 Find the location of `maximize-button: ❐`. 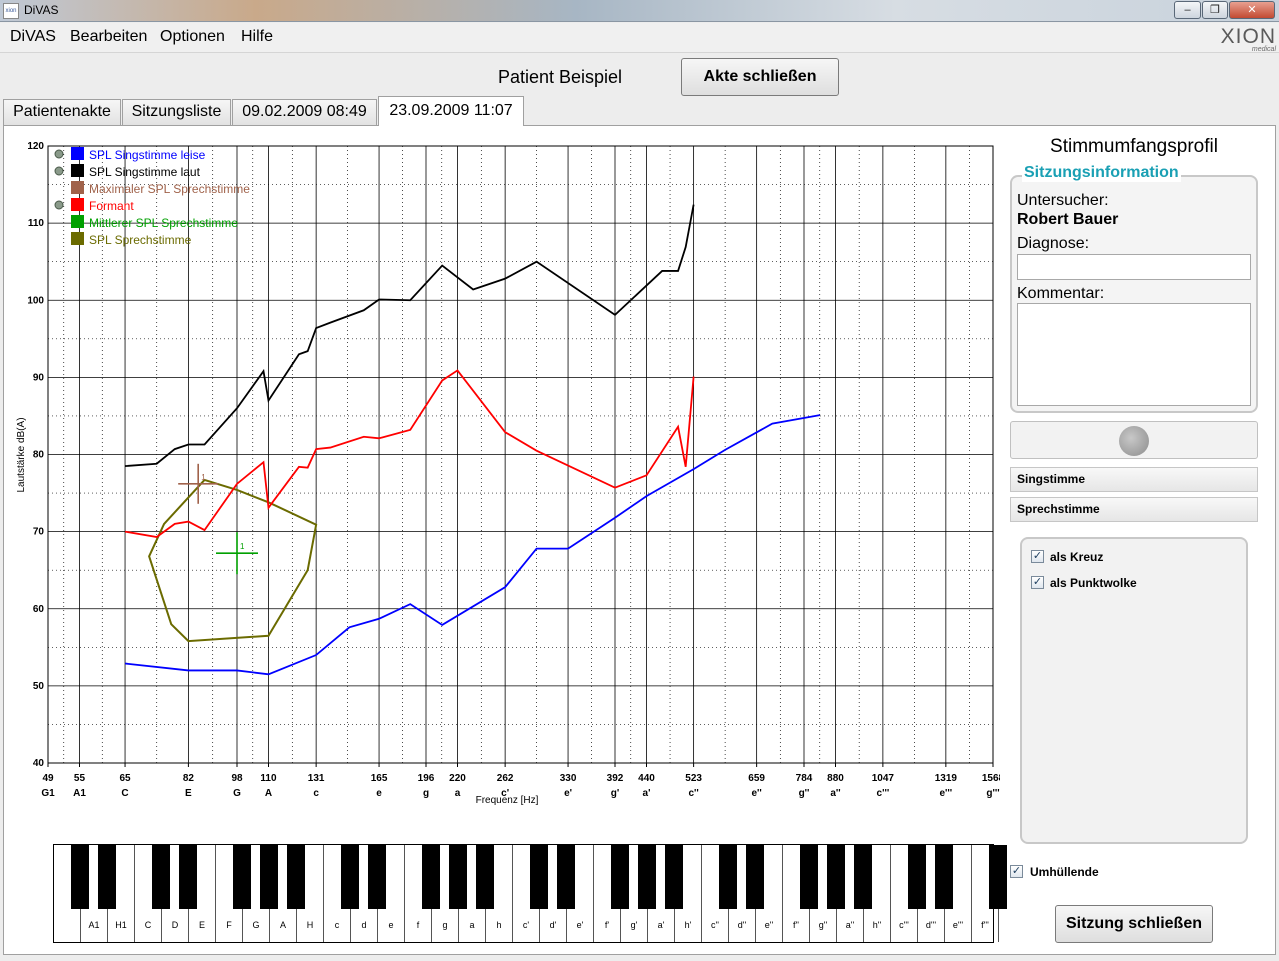

maximize-button: ❐ is located at coordinates (1215, 10).